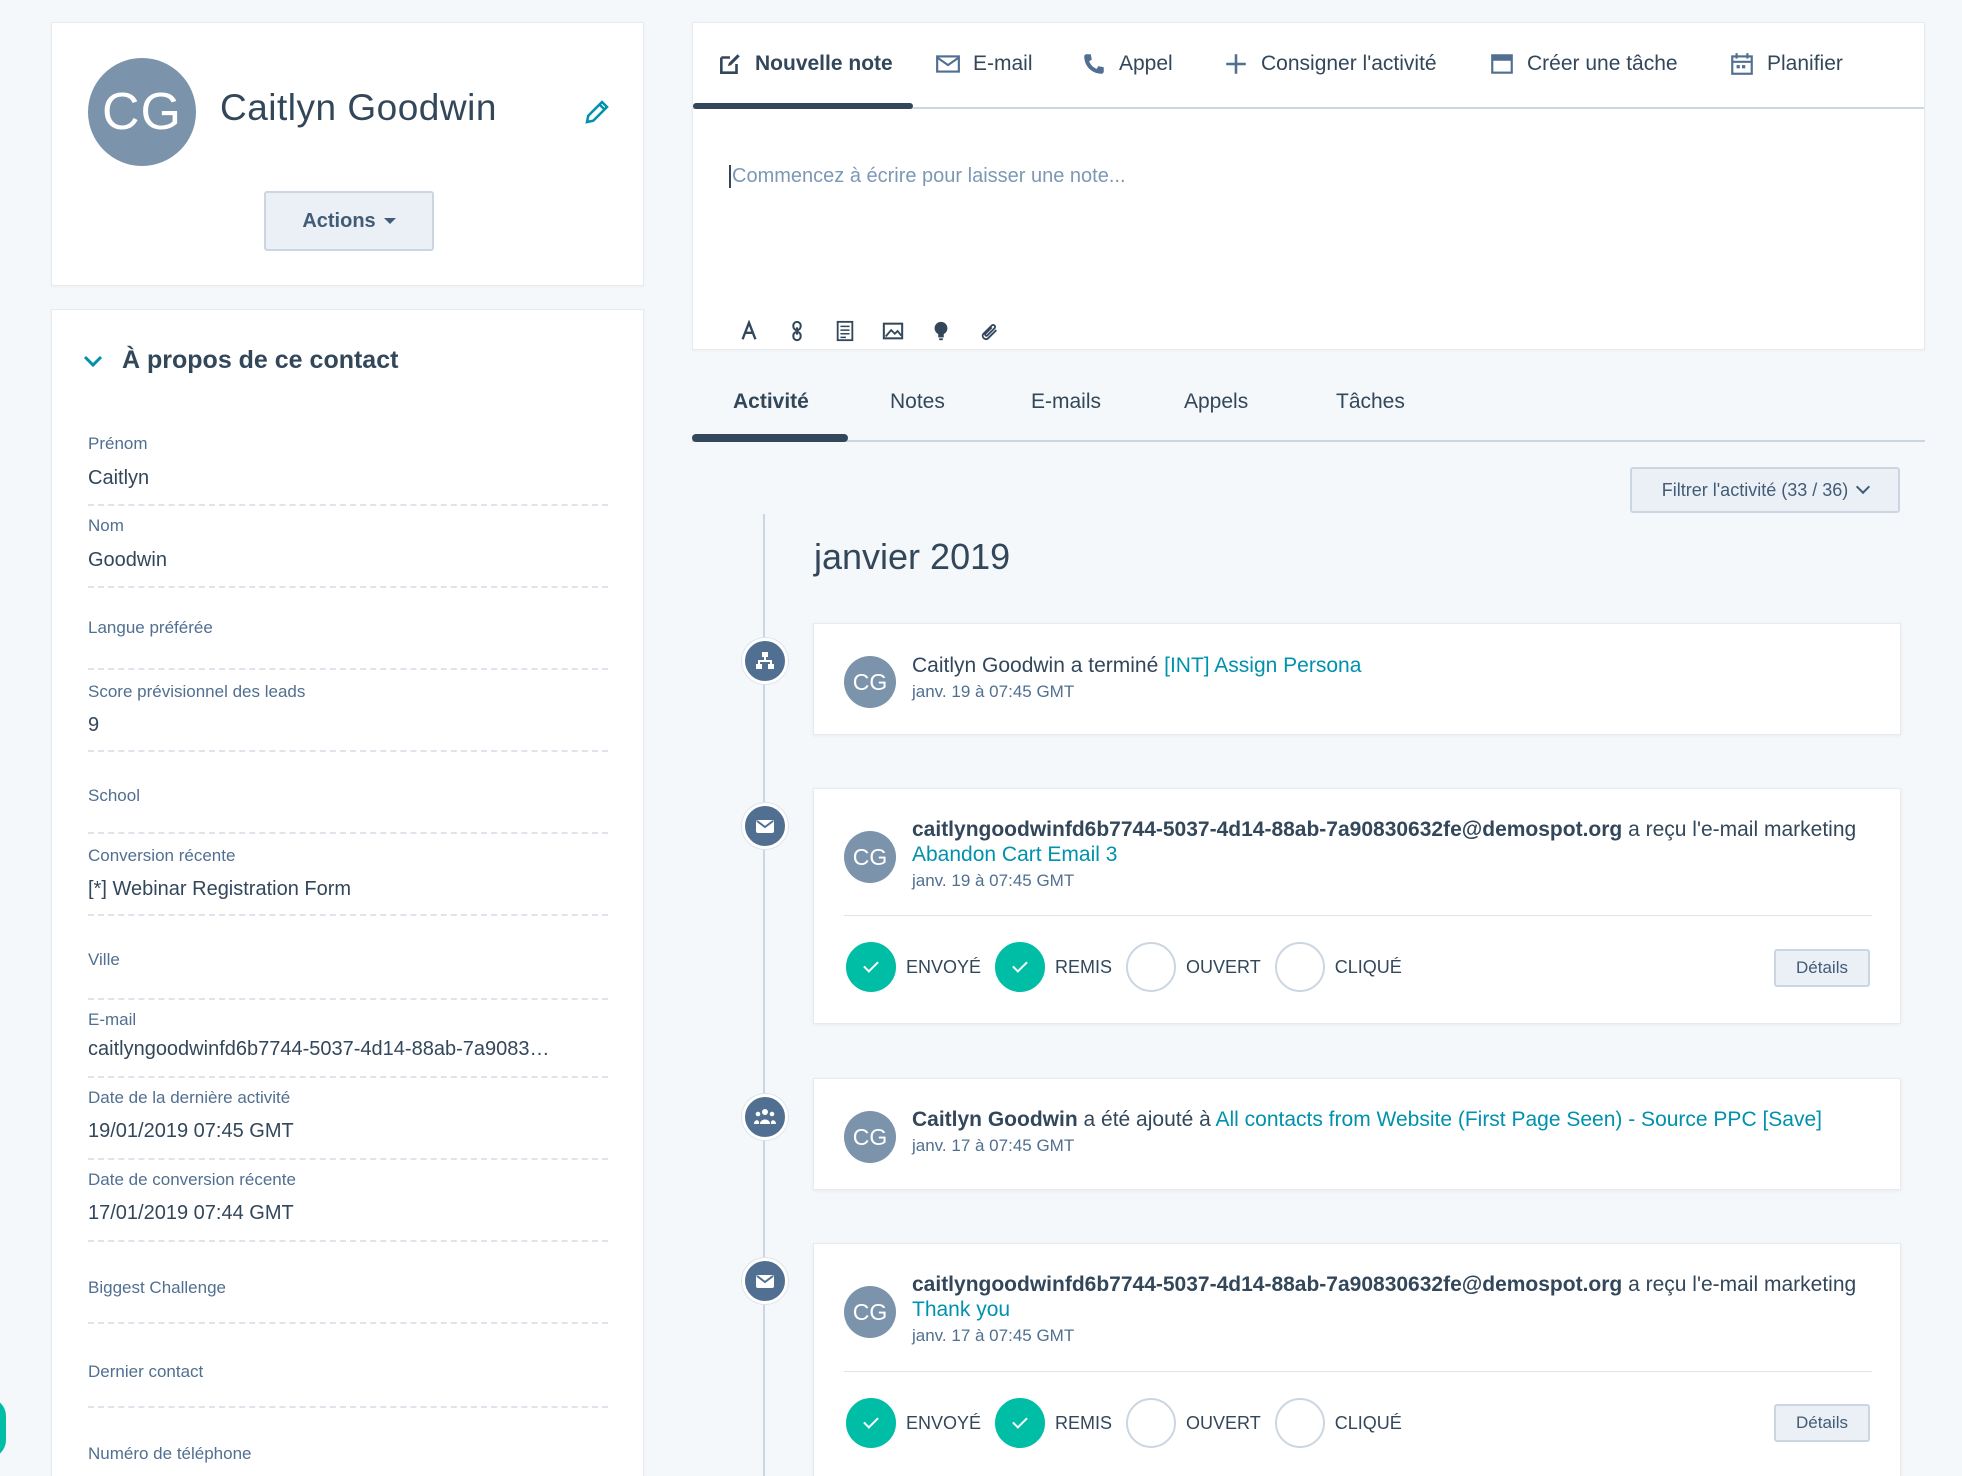 This screenshot has height=1476, width=1962. Describe the element at coordinates (157, 1287) in the screenshot. I see `property-label: Biggest Challenge` at that location.